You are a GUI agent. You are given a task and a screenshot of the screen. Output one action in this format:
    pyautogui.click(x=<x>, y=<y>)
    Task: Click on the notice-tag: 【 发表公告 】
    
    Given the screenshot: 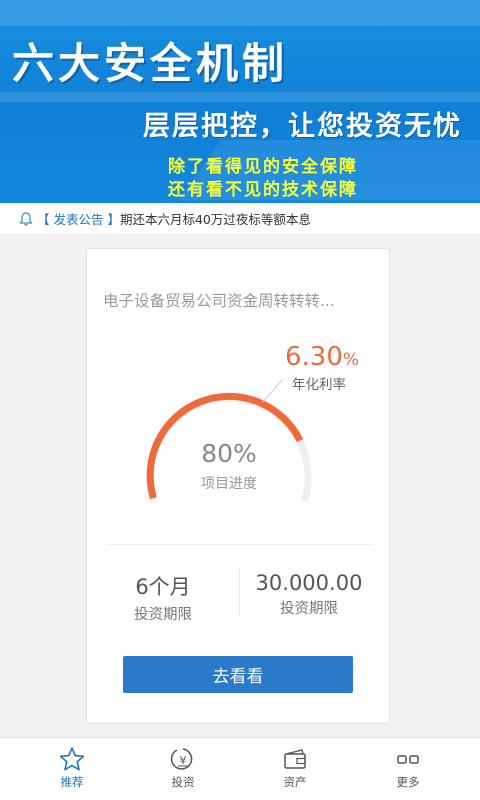 What is the action you would take?
    pyautogui.click(x=78, y=219)
    